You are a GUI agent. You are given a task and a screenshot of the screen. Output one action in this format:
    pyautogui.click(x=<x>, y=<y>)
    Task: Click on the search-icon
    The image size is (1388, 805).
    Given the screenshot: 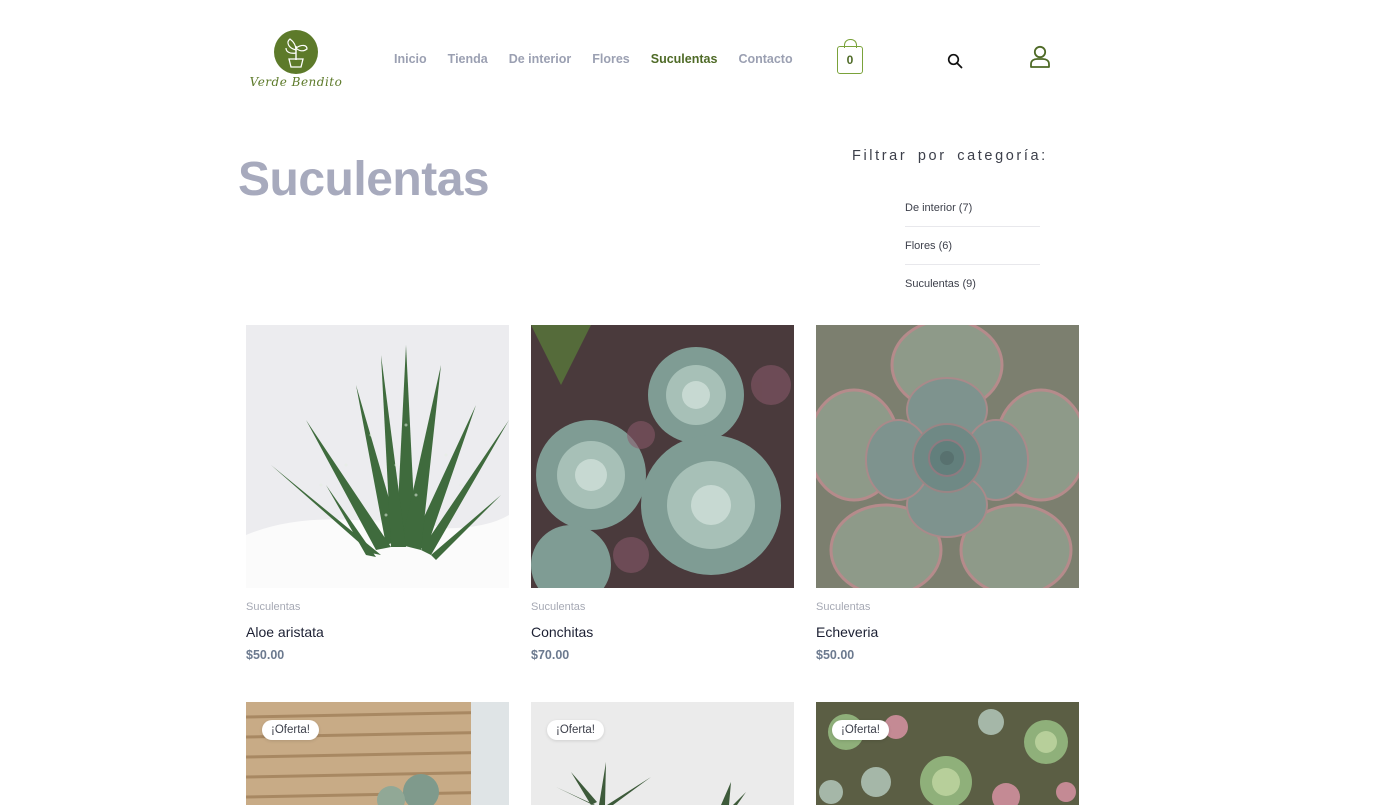 What is the action you would take?
    pyautogui.click(x=955, y=61)
    